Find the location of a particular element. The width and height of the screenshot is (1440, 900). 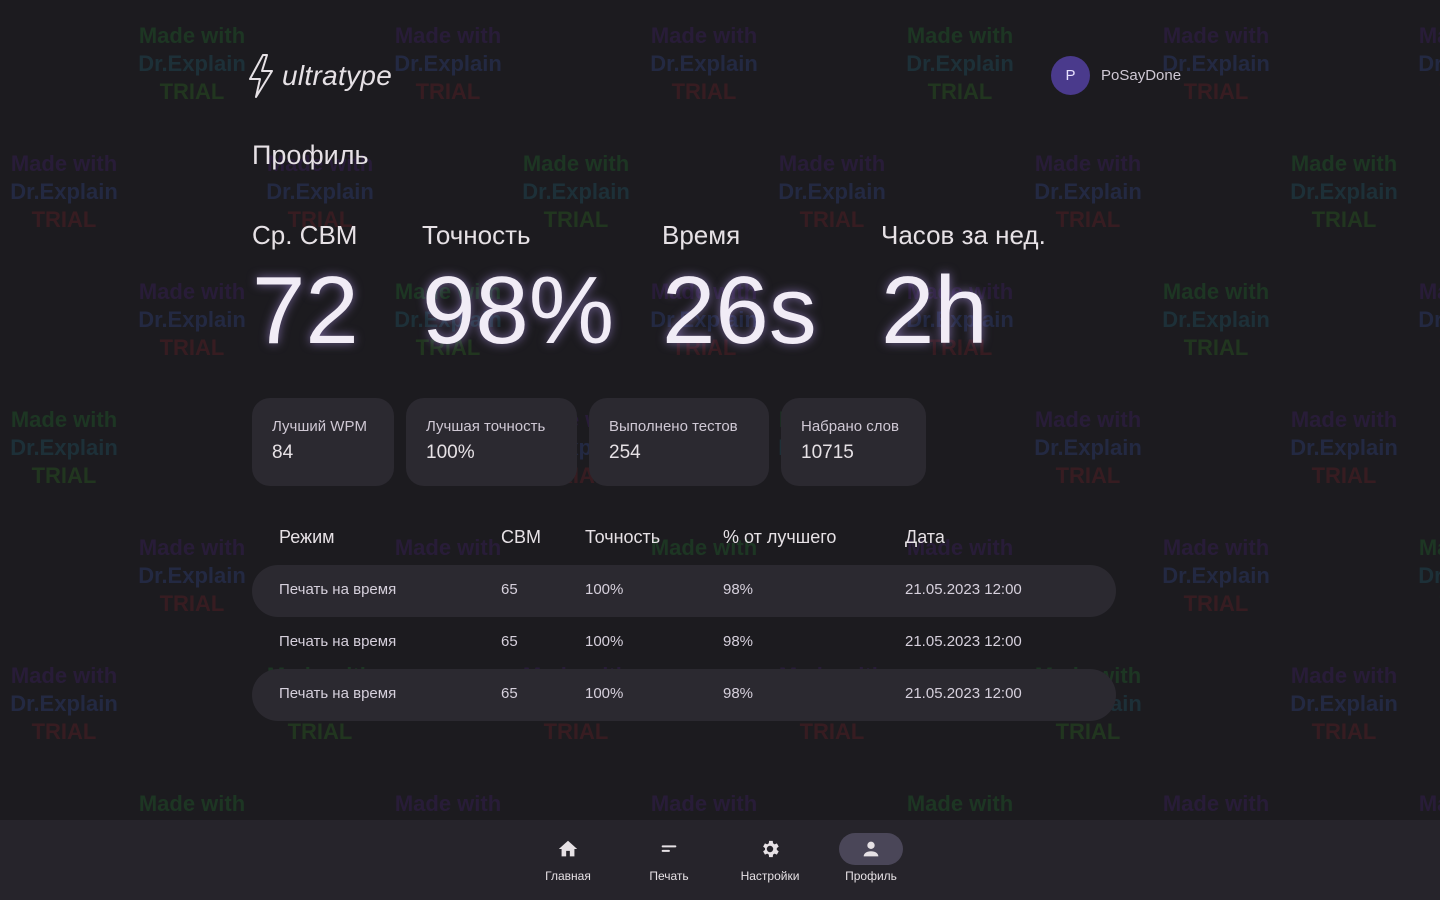

column-header-percent-best: % от лучшего is located at coordinates (779, 537).